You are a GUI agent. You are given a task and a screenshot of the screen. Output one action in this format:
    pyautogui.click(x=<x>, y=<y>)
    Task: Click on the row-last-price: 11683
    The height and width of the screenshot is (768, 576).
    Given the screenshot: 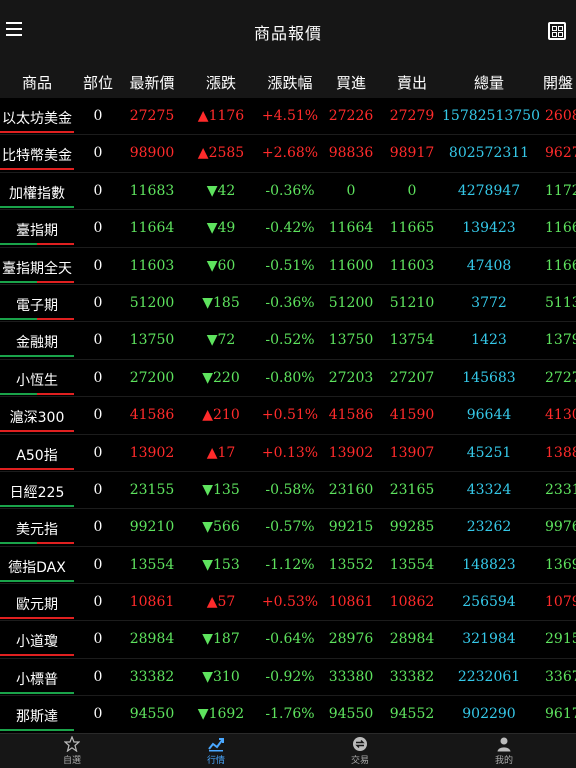 What is the action you would take?
    pyautogui.click(x=152, y=190)
    